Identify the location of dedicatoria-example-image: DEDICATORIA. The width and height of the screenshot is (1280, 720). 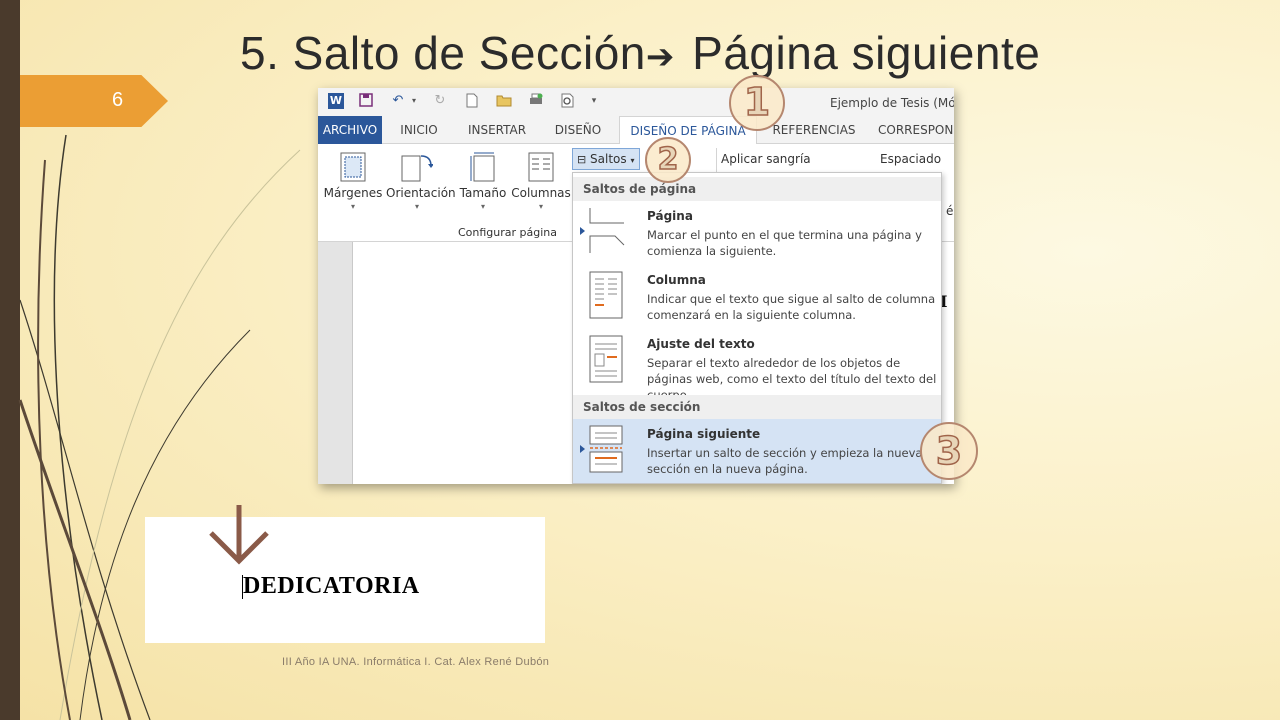
(345, 574).